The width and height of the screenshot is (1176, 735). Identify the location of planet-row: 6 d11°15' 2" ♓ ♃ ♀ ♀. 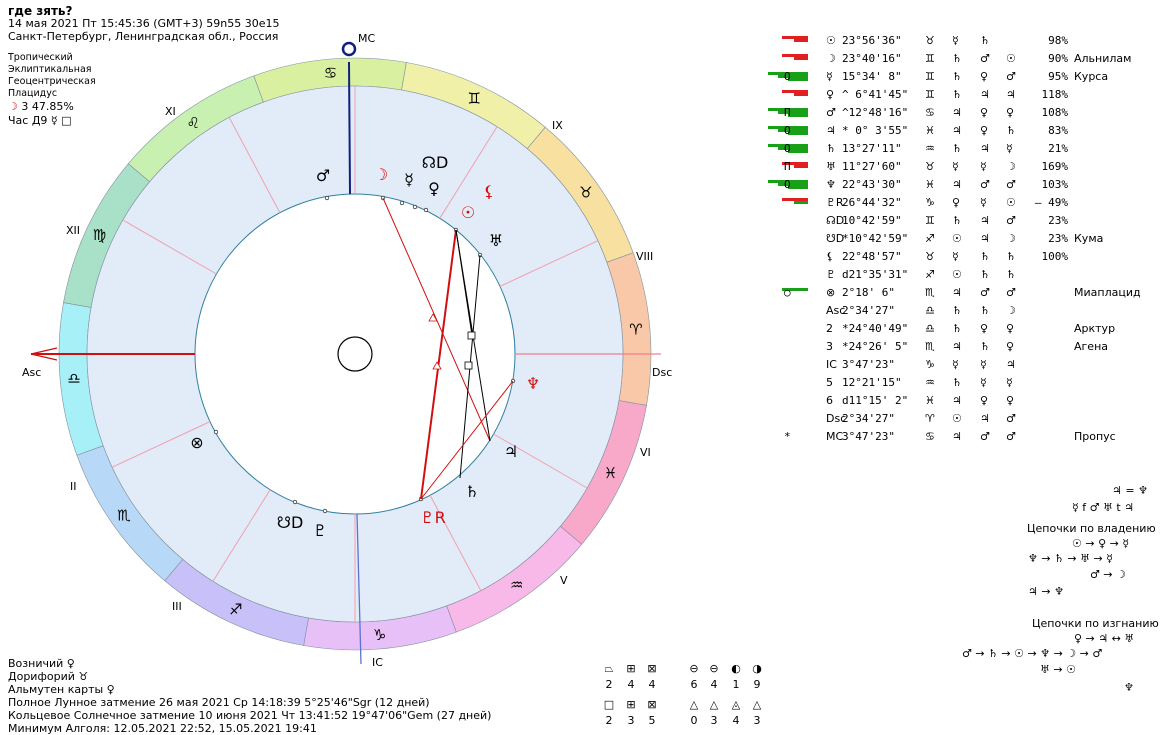
(960, 401).